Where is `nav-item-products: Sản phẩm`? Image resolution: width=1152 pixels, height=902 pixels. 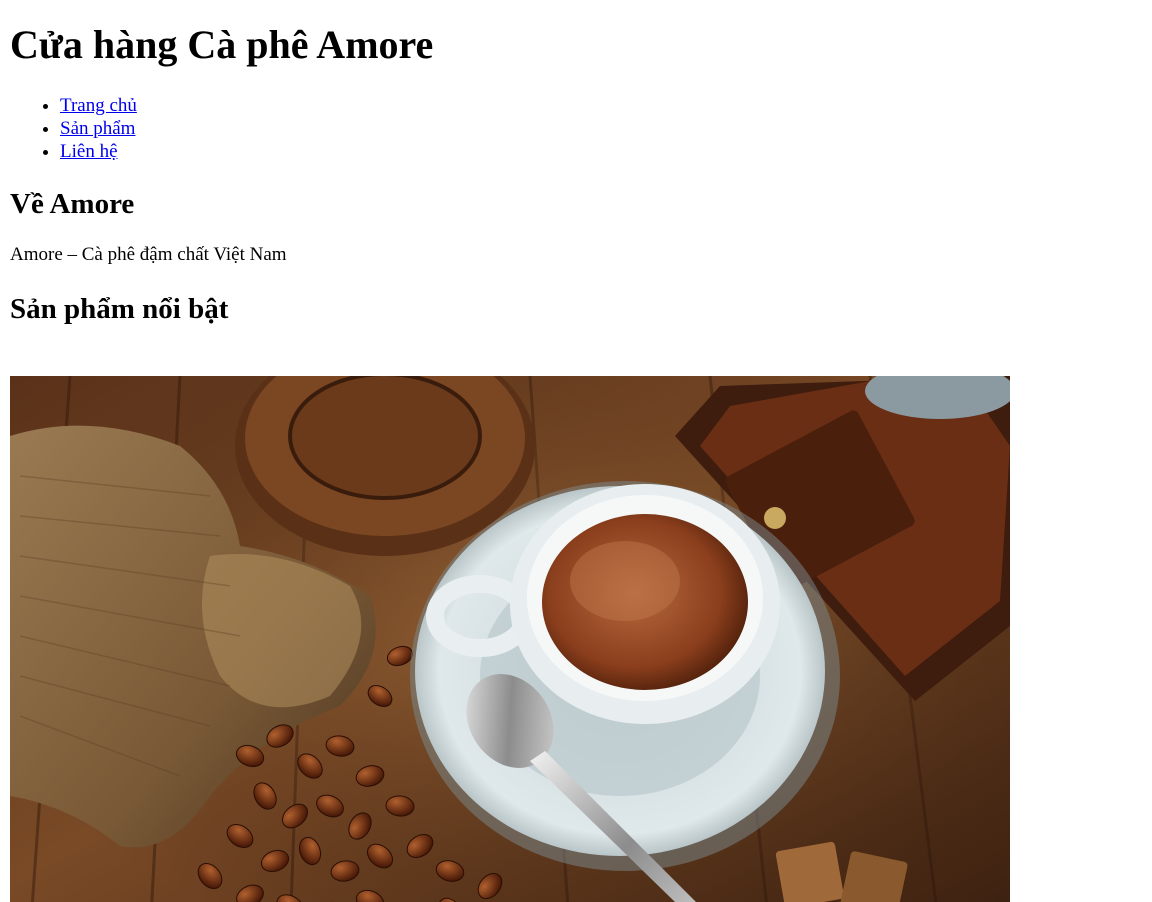
nav-item-products: Sản phẩm is located at coordinates (601, 128).